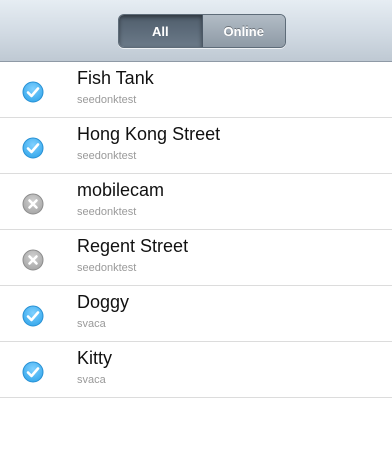 The width and height of the screenshot is (392, 457). I want to click on filter-segmented-control: All Online, so click(202, 31).